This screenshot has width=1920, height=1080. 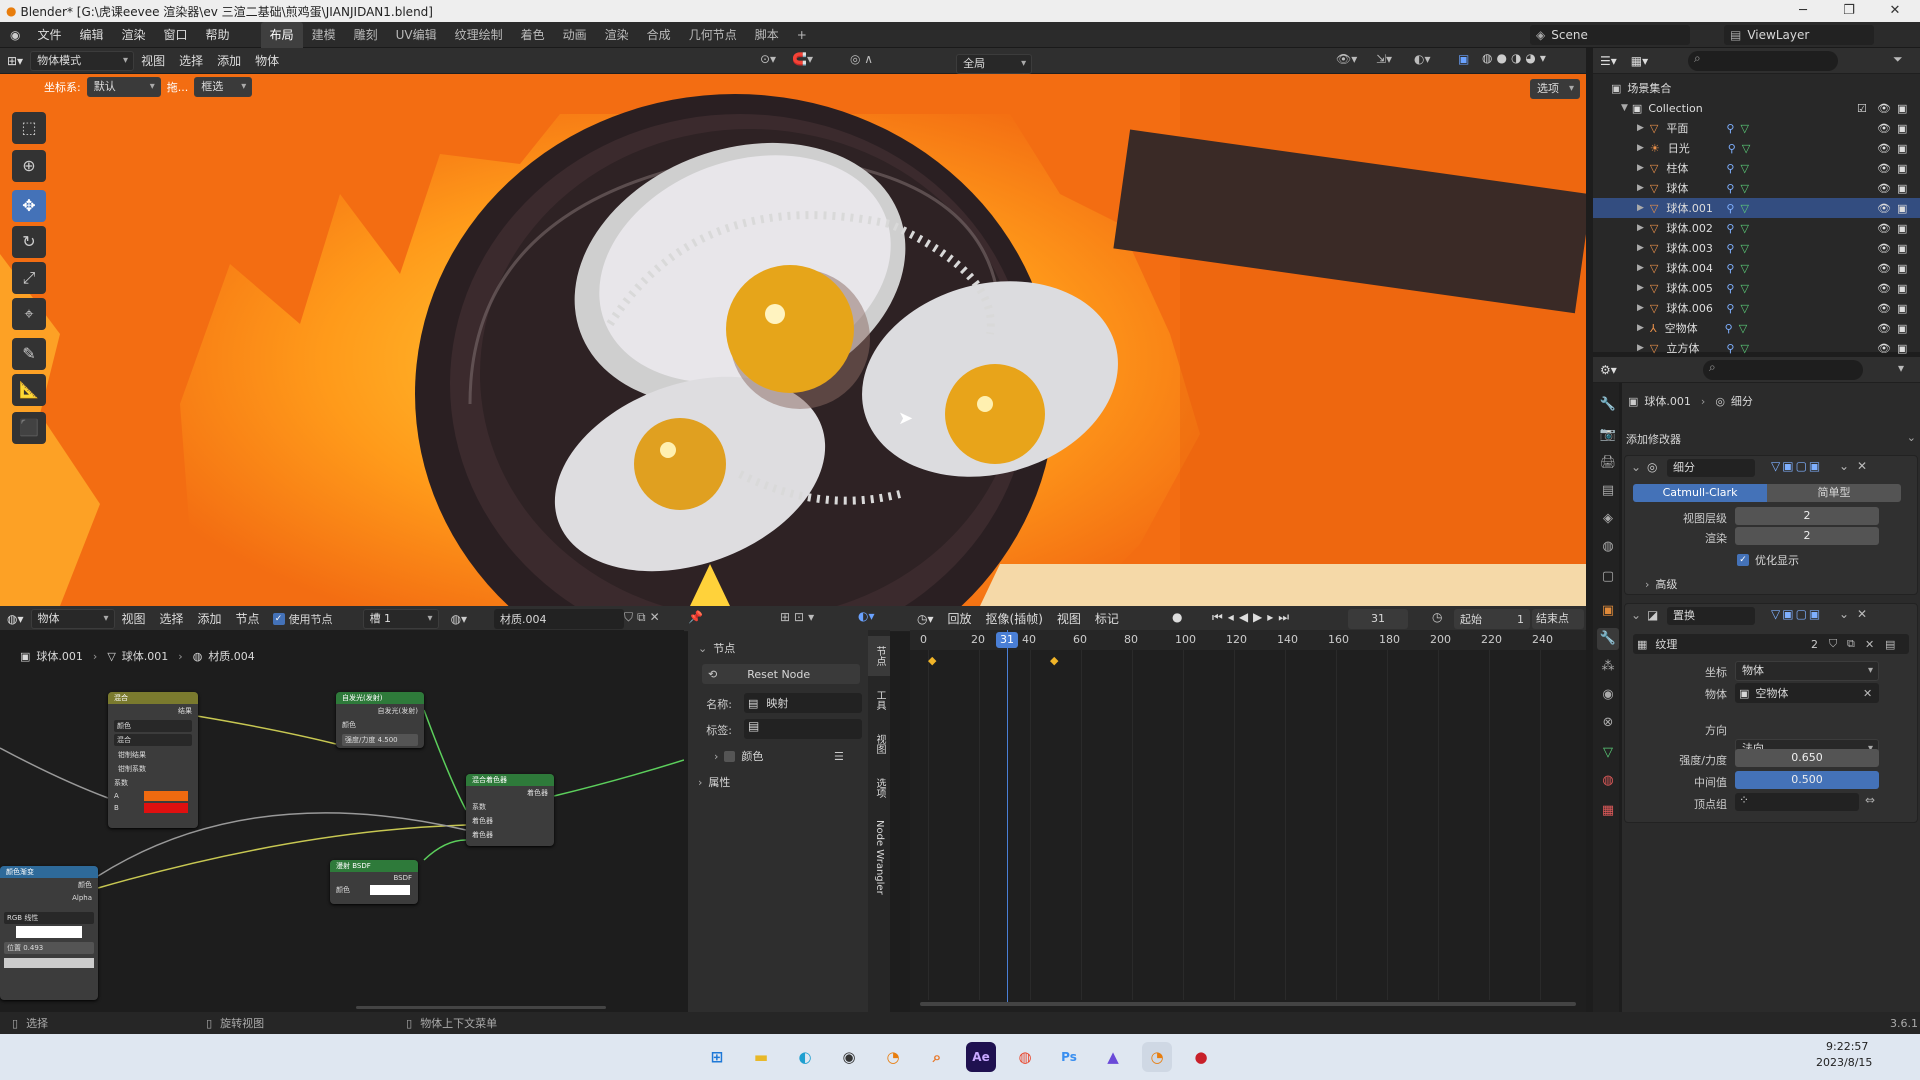 I want to click on blender-active-icon: ◔, so click(x=1157, y=1057).